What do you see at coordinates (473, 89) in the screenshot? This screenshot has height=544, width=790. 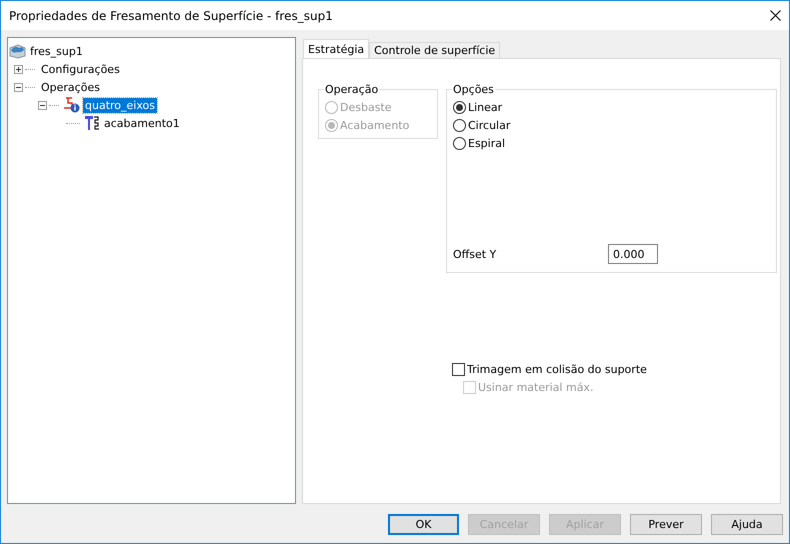 I see `group-title: Opções` at bounding box center [473, 89].